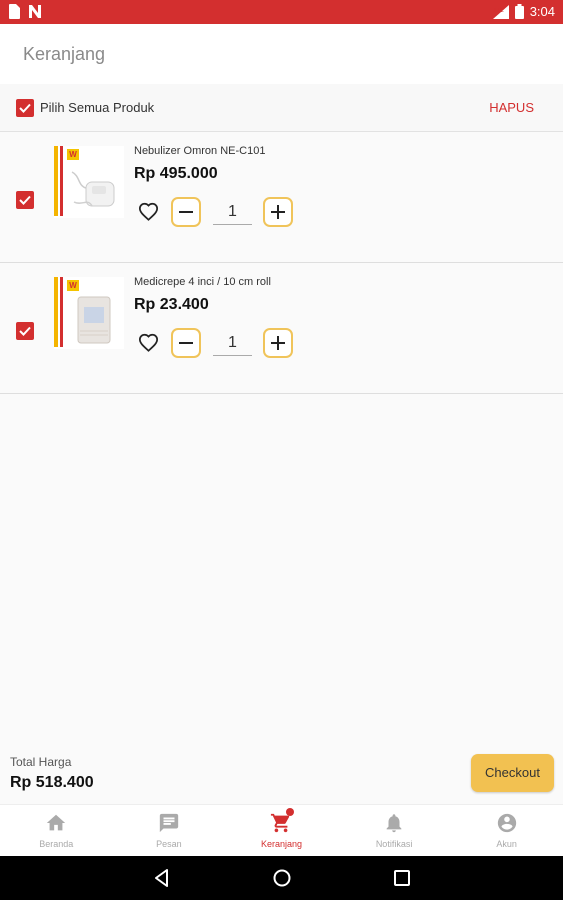 This screenshot has width=563, height=900. What do you see at coordinates (519, 11) in the screenshot?
I see `battery-icon` at bounding box center [519, 11].